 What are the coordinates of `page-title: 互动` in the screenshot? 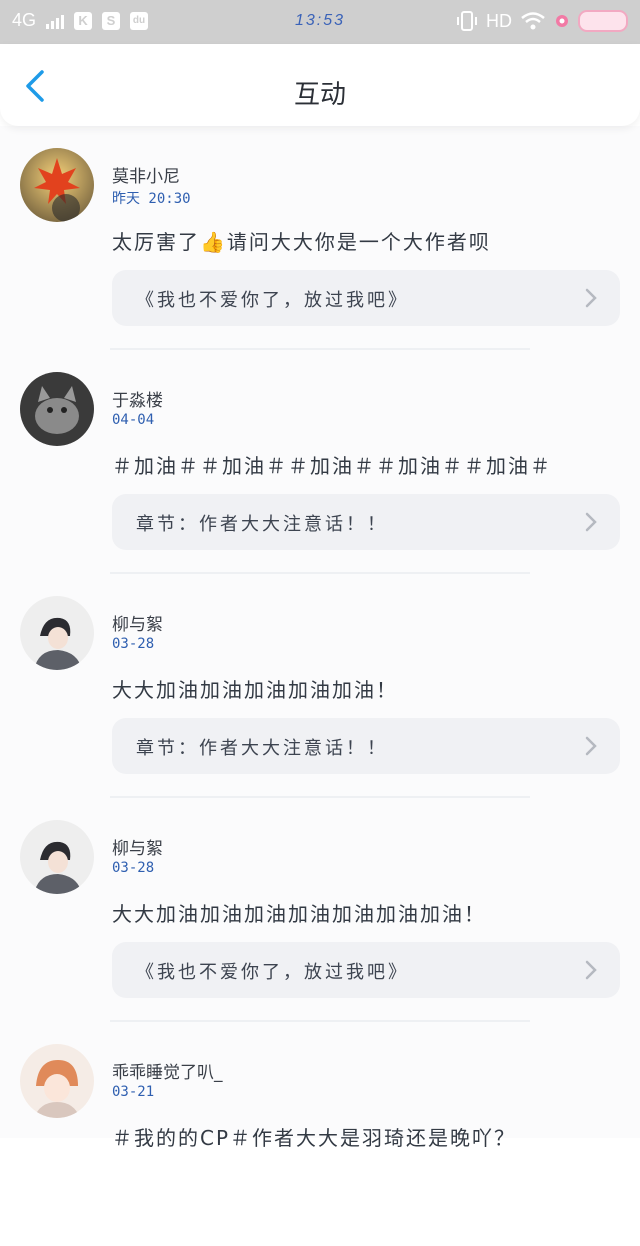 It's located at (319, 95).